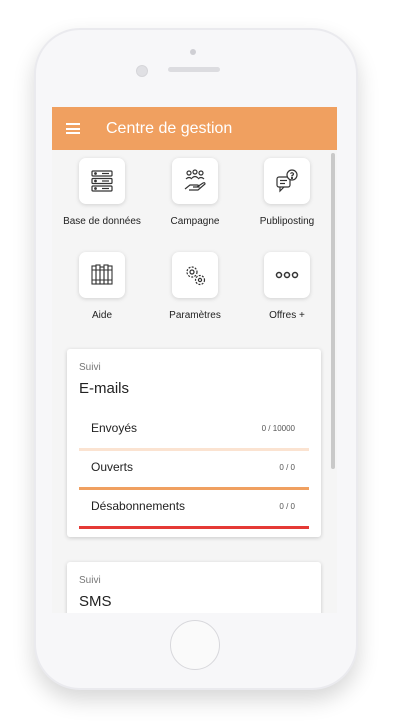  I want to click on menu-tile-label: Paramètres, so click(195, 315).